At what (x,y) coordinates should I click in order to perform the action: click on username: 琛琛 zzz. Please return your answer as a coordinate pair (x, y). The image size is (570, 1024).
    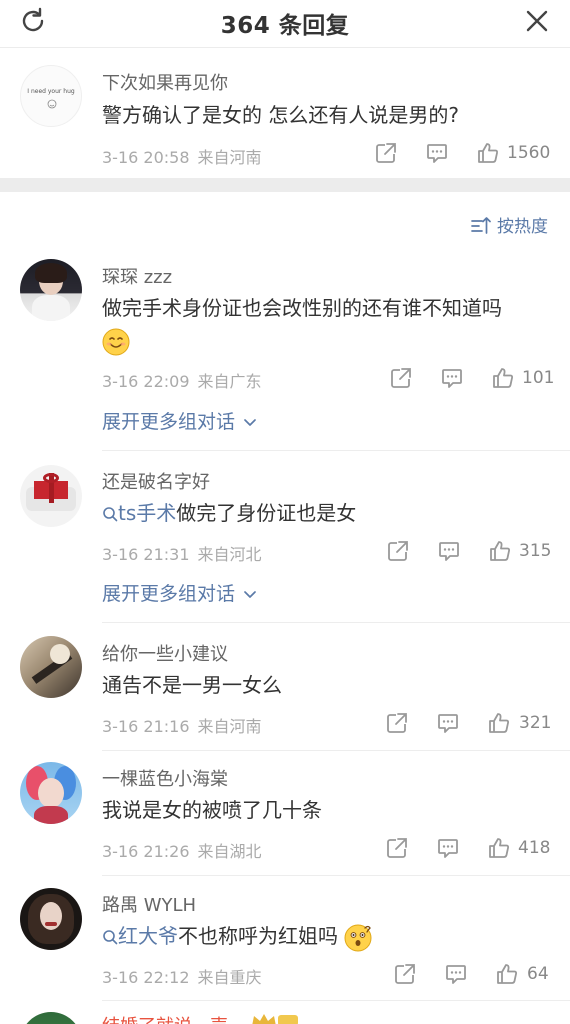
    Looking at the image, I should click on (137, 276).